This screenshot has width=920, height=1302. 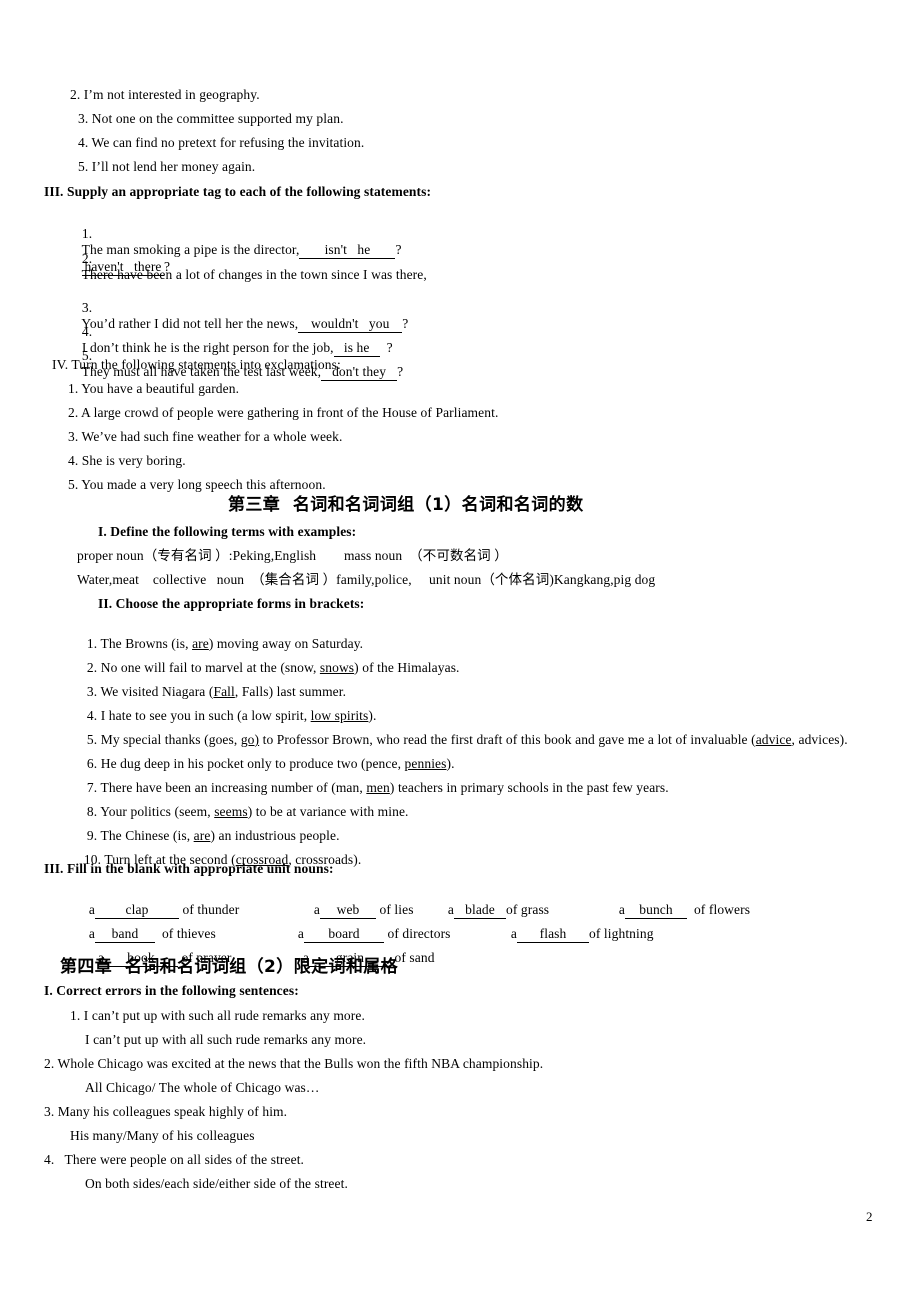 I want to click on unit-noun-blank: flash, so click(x=553, y=934).